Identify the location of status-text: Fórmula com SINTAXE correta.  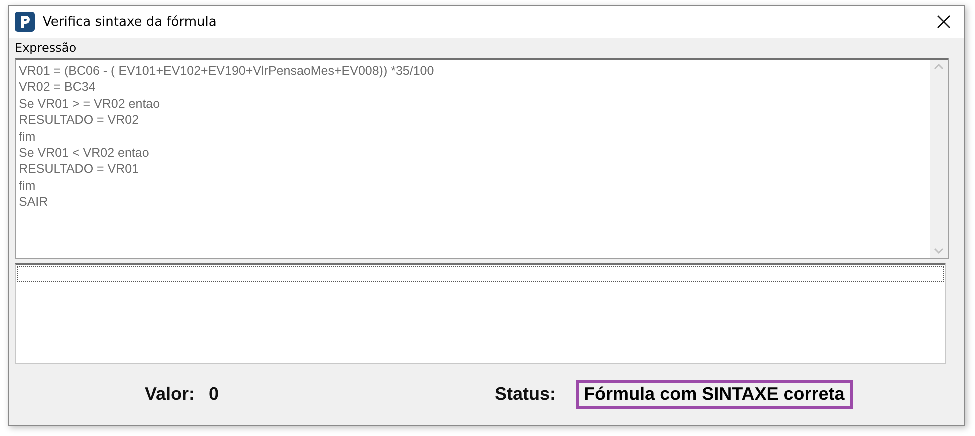
(714, 394).